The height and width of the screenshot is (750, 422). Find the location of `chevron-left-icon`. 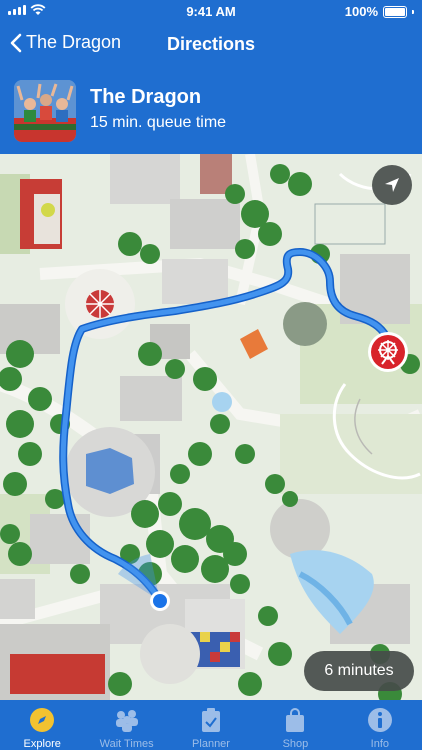

chevron-left-icon is located at coordinates (16, 42).